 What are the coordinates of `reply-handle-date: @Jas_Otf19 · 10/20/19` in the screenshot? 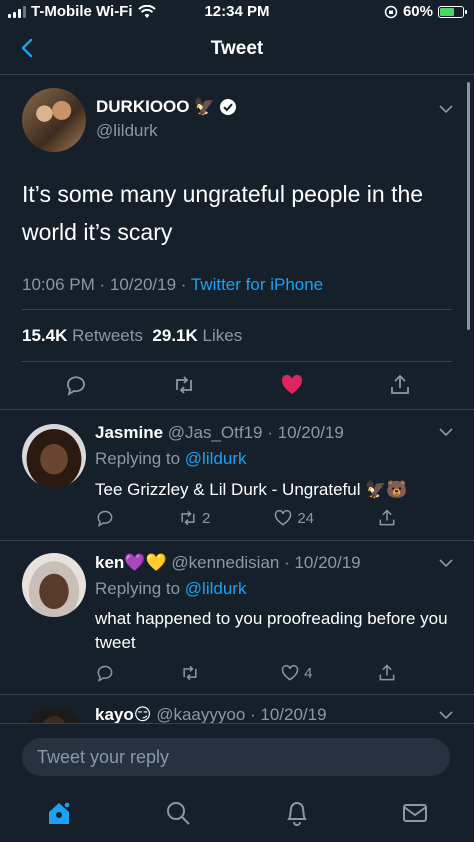 It's located at (253, 432).